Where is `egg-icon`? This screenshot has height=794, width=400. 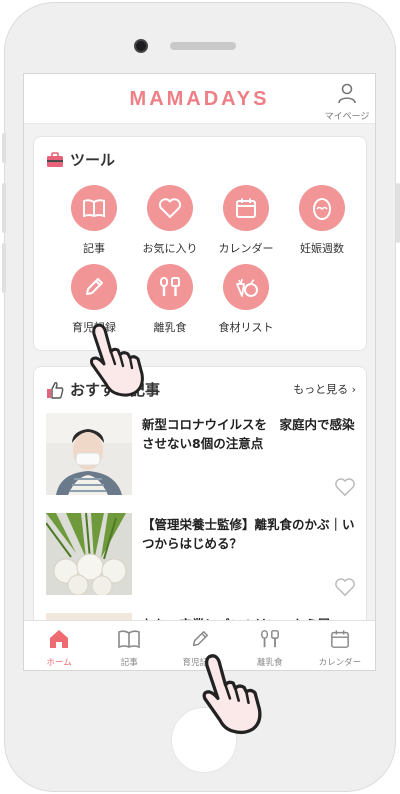
egg-icon is located at coordinates (322, 209).